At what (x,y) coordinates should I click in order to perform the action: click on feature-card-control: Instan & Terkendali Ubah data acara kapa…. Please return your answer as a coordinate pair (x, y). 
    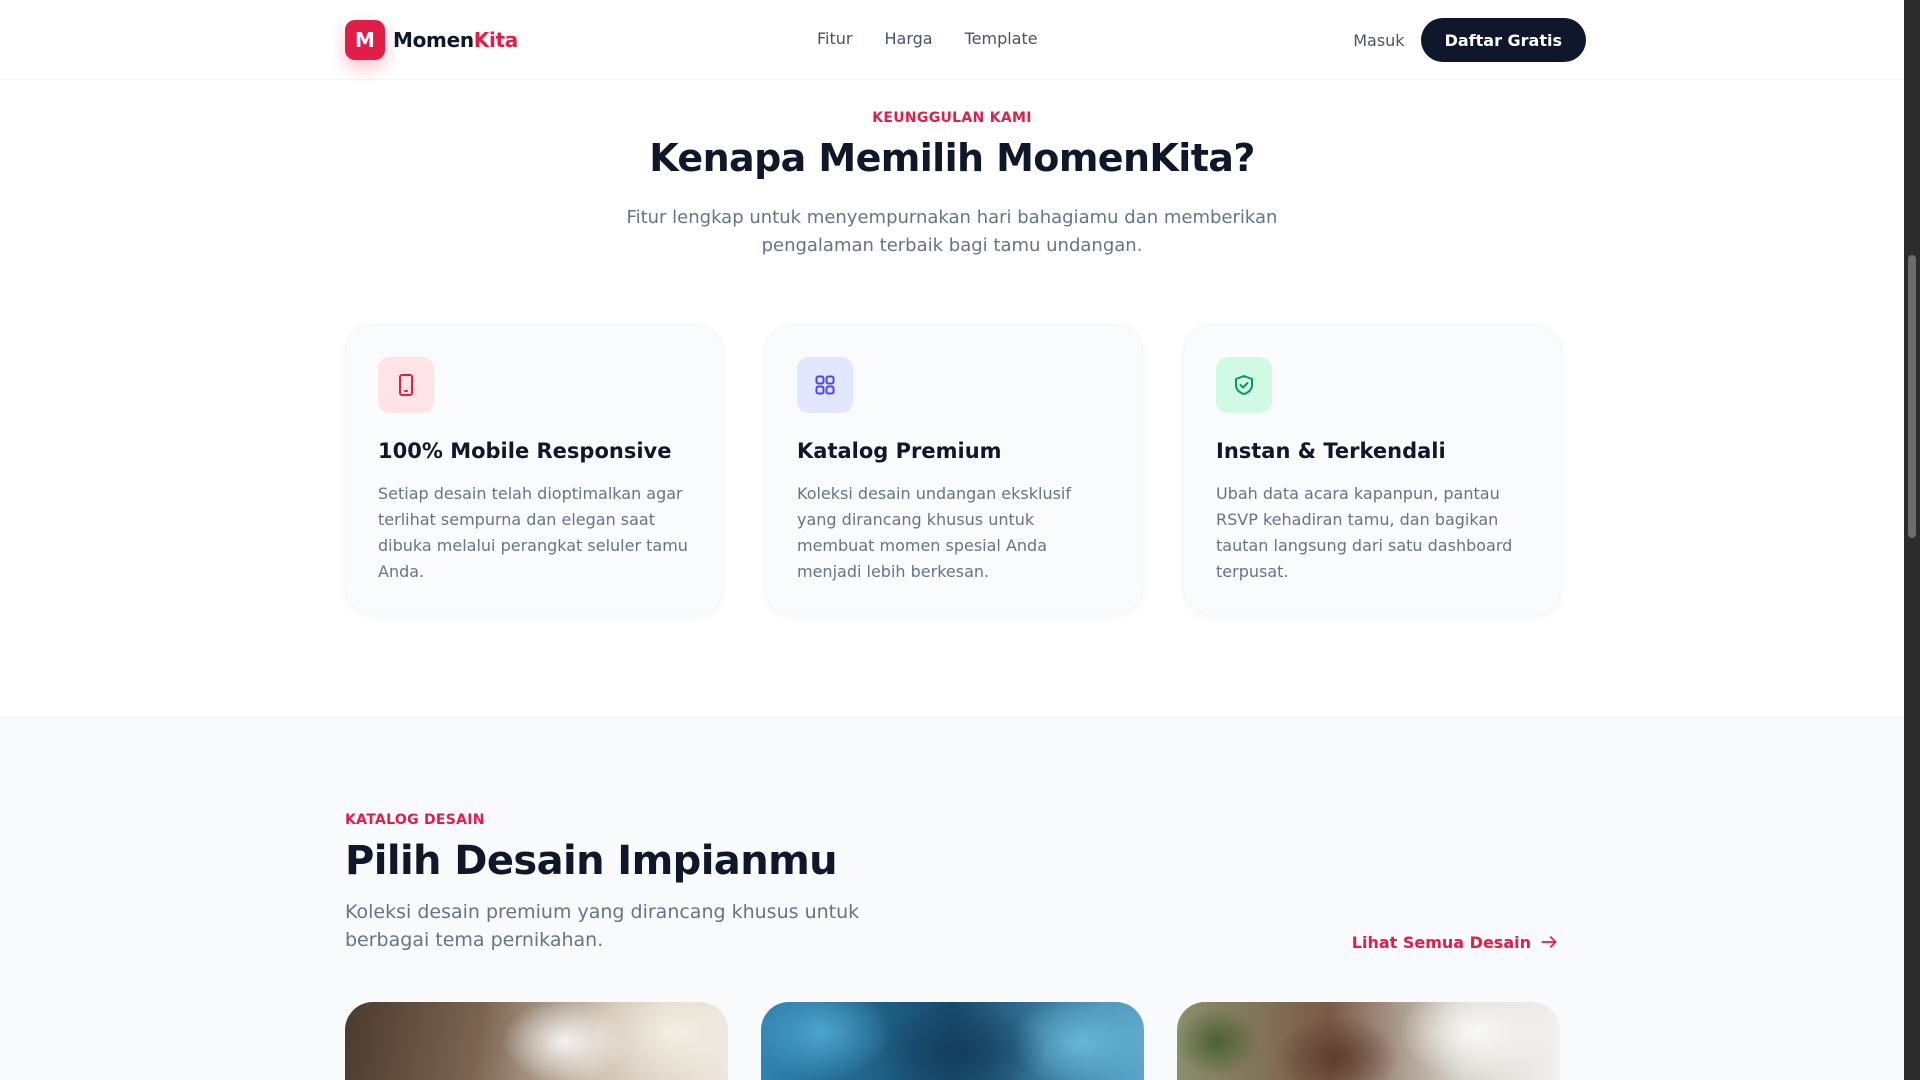
    Looking at the image, I should click on (1372, 470).